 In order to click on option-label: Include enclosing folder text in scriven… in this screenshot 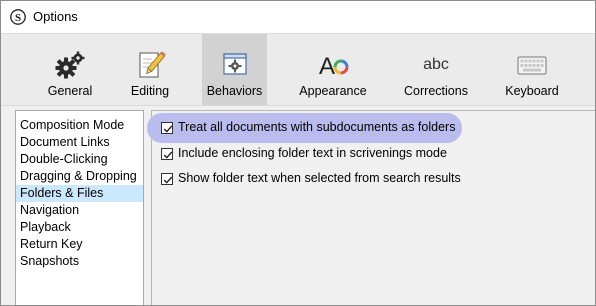, I will do `click(312, 153)`.